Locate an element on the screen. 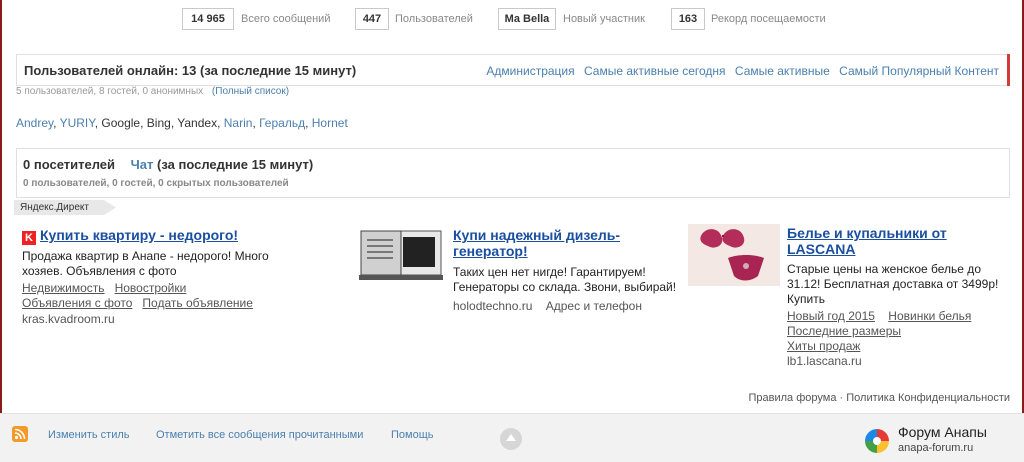 The image size is (1024, 462). forum-rules-link: Правила форума is located at coordinates (793, 398).